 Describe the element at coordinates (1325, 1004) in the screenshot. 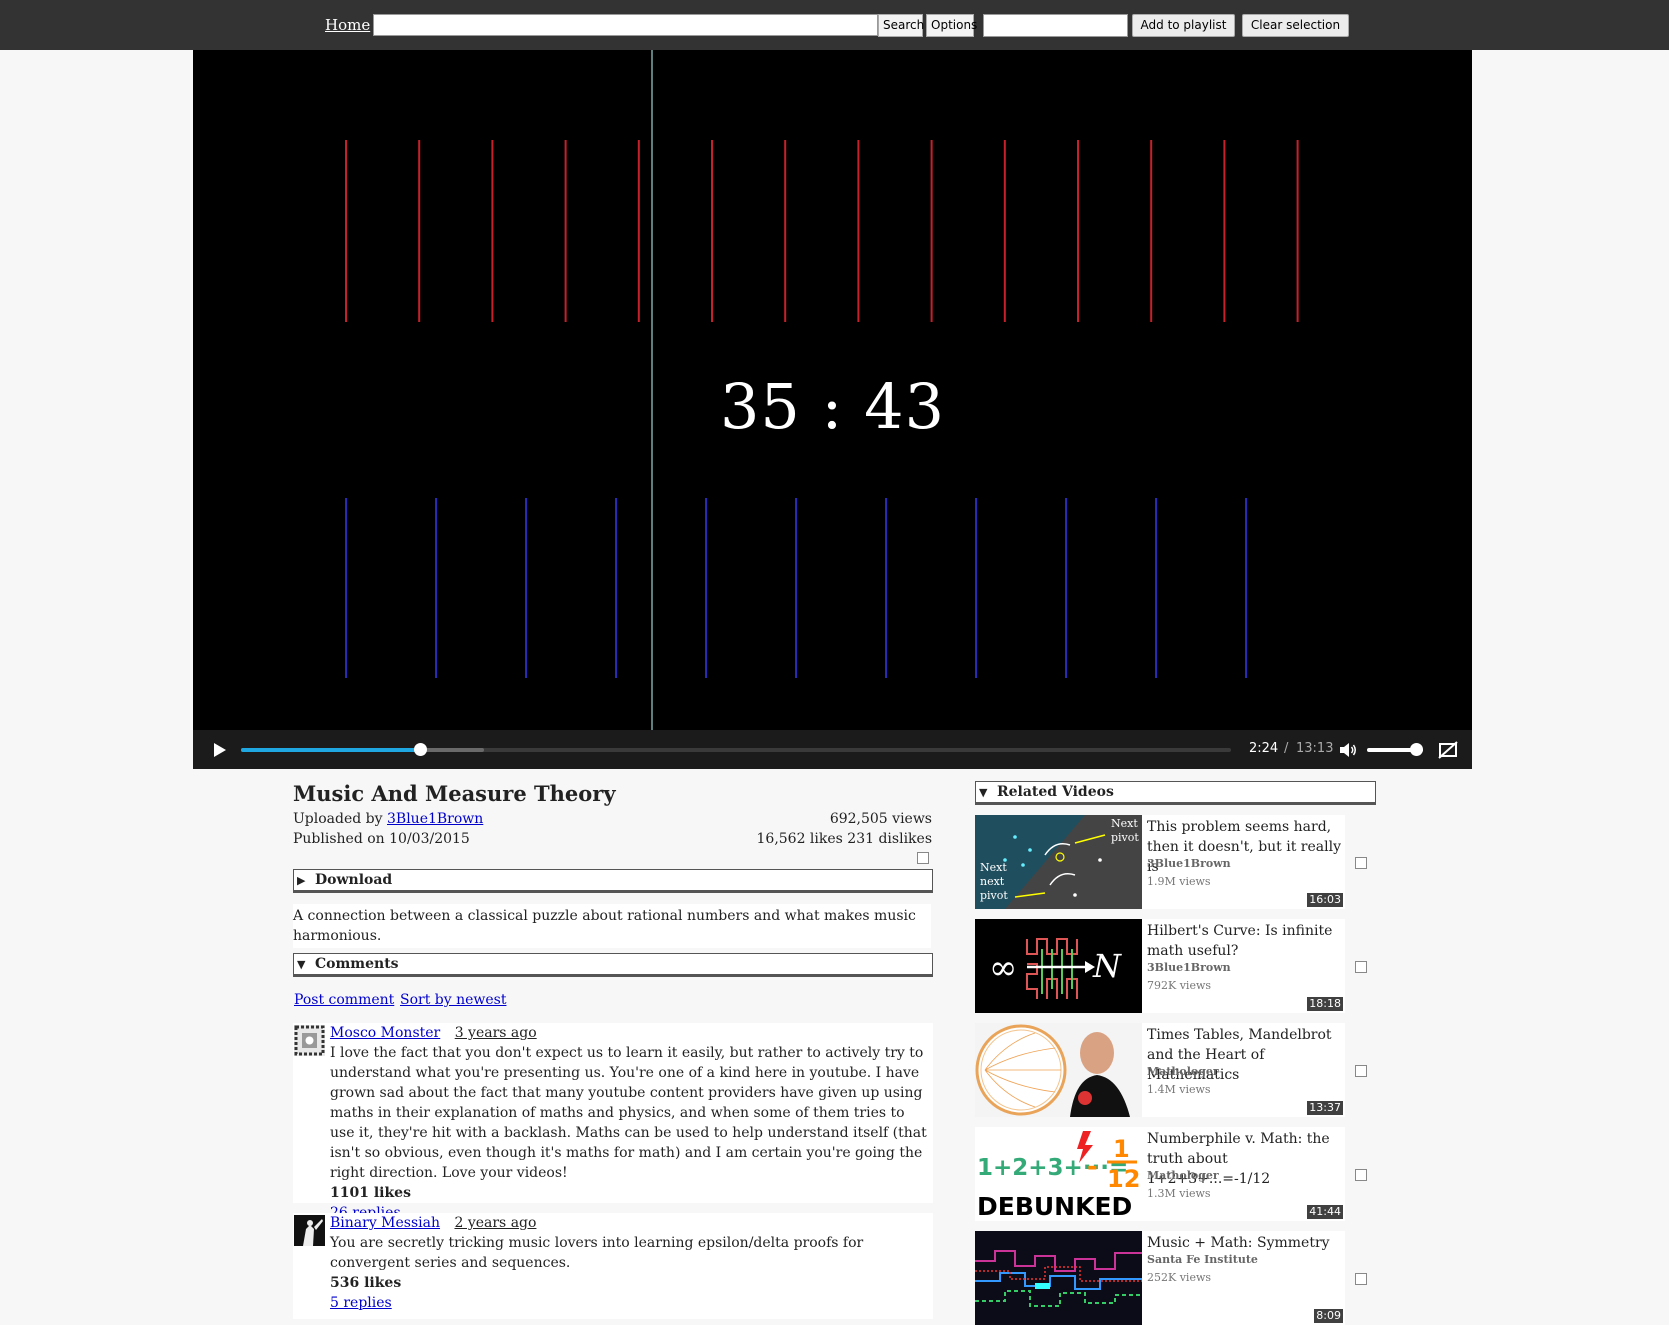

I see `video-duration: 18:18` at that location.